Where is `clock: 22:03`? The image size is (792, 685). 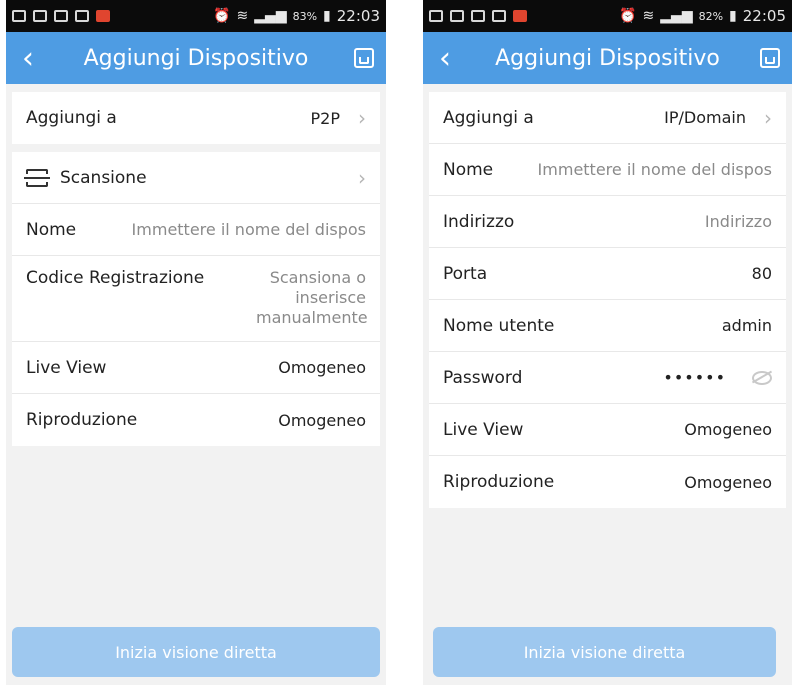
clock: 22:03 is located at coordinates (358, 16).